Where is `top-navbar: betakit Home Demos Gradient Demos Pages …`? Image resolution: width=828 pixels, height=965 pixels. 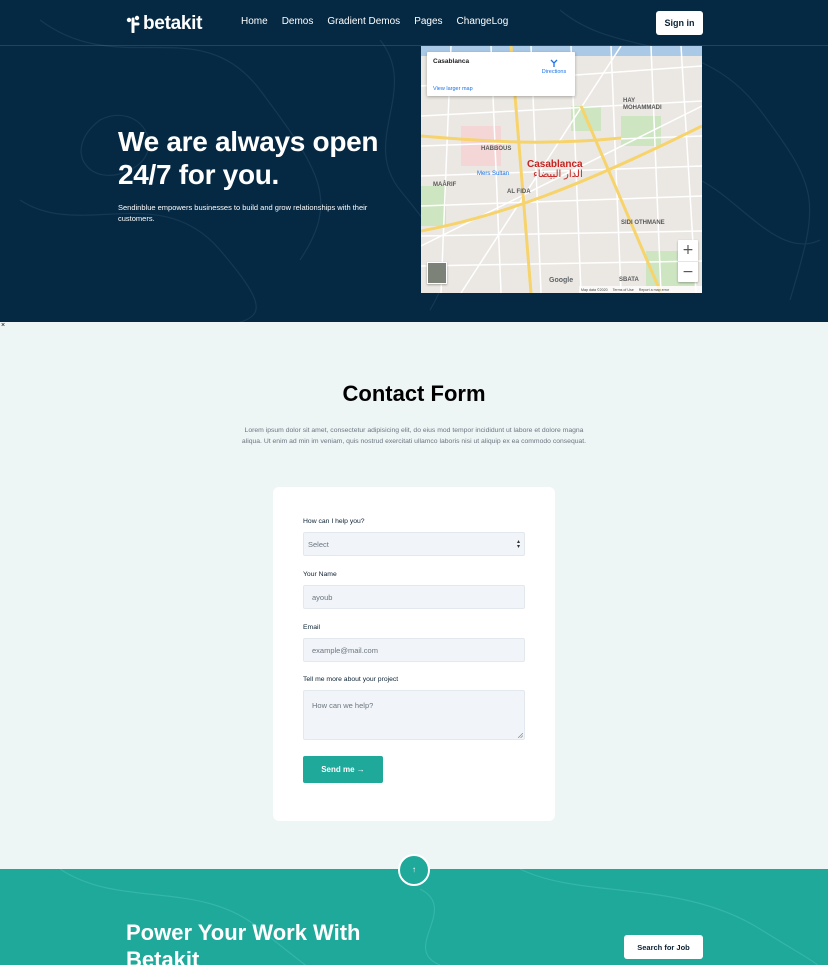 top-navbar: betakit Home Demos Gradient Demos Pages … is located at coordinates (414, 23).